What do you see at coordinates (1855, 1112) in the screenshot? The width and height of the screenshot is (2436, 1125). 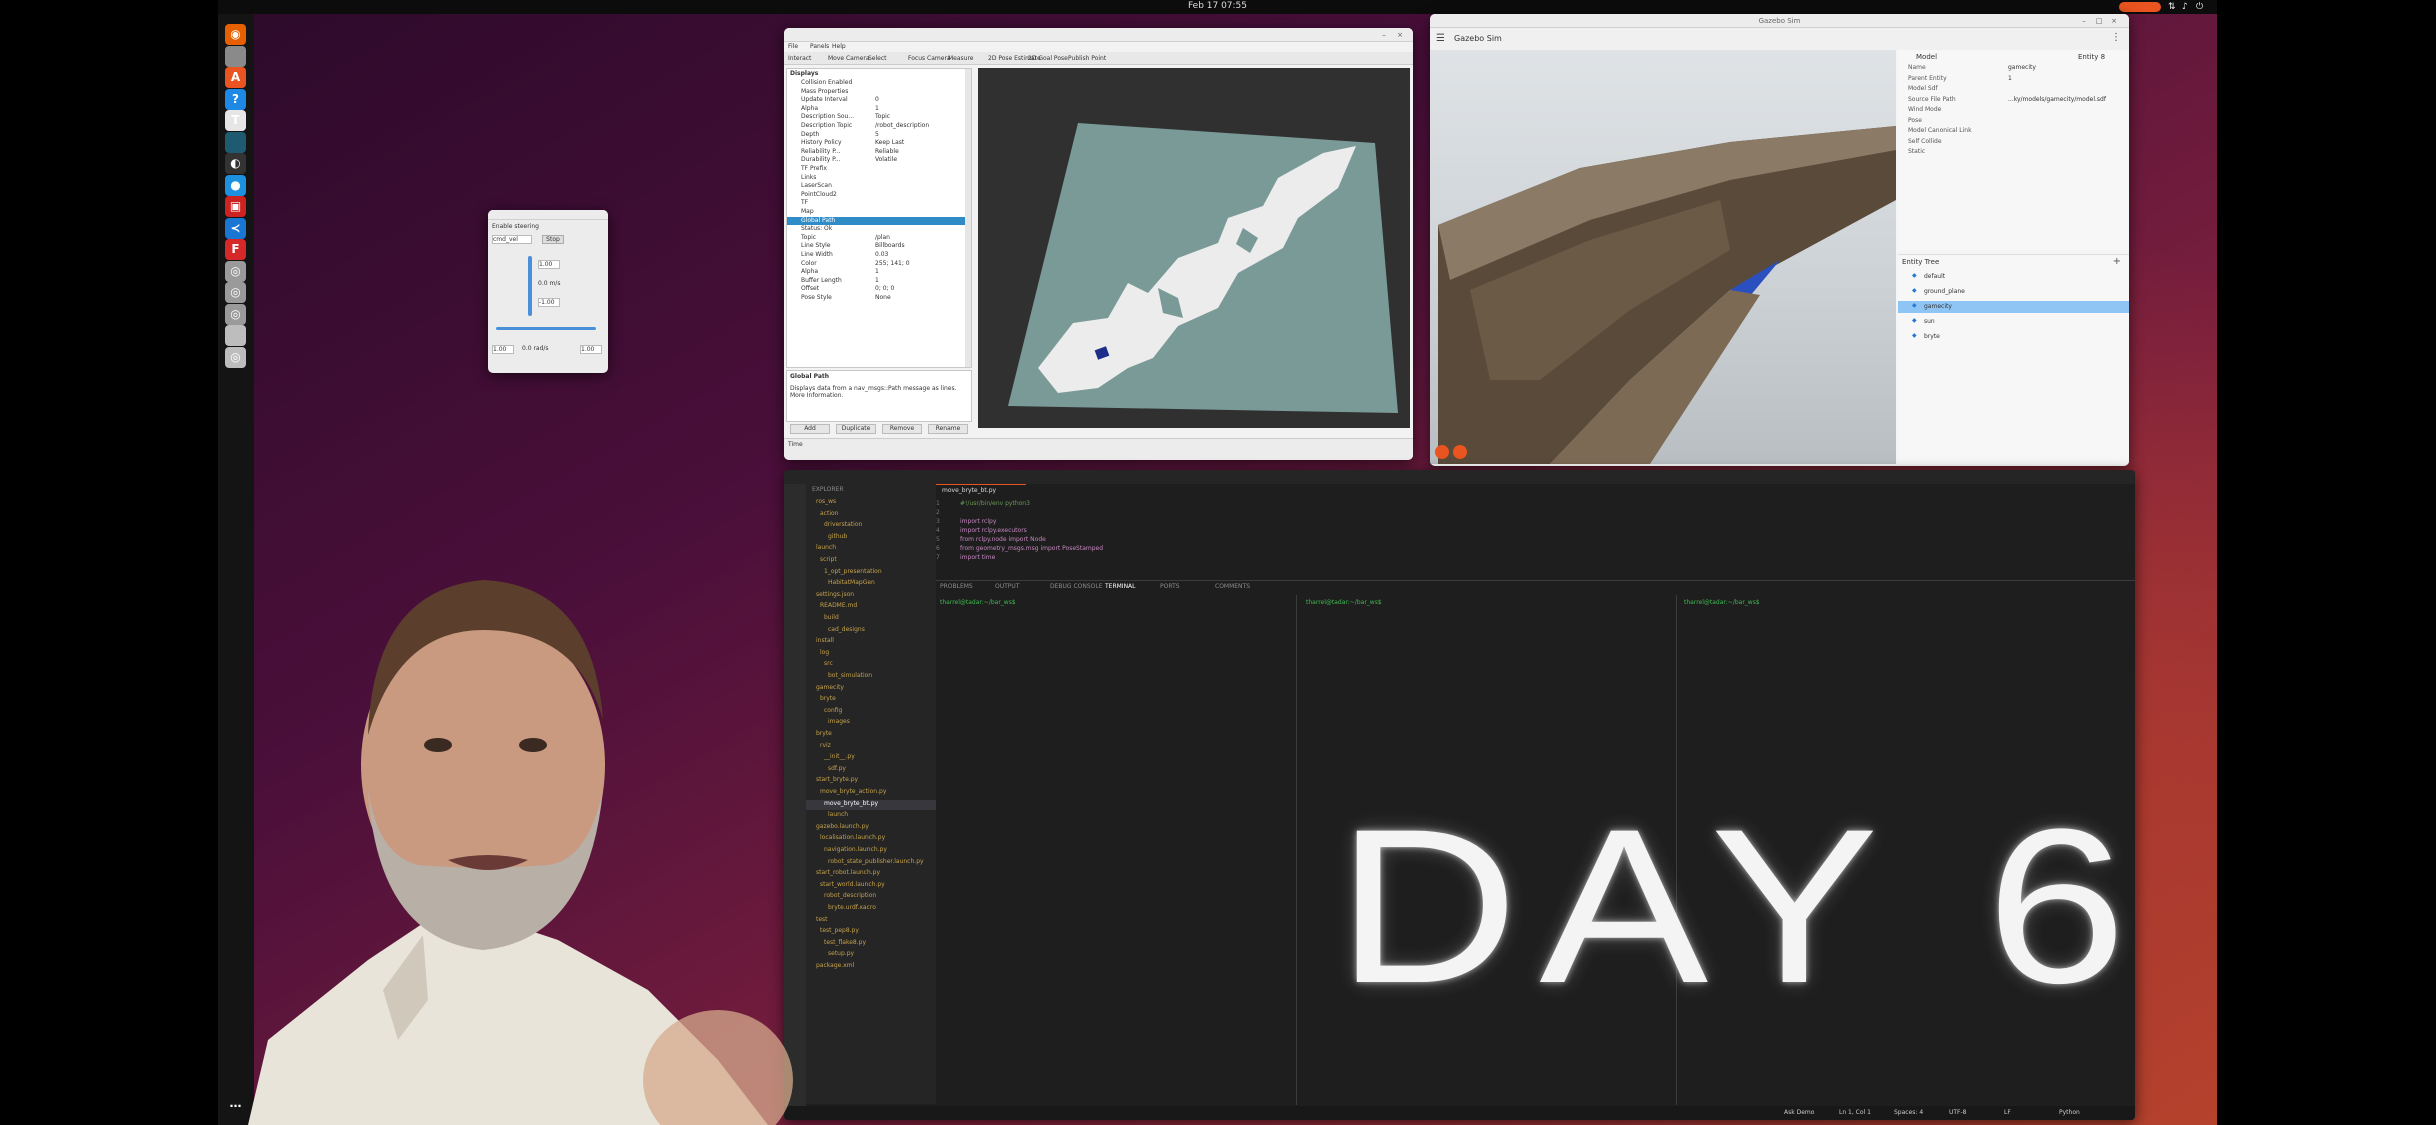 I see `status-item: Ln 1, Col 1` at bounding box center [1855, 1112].